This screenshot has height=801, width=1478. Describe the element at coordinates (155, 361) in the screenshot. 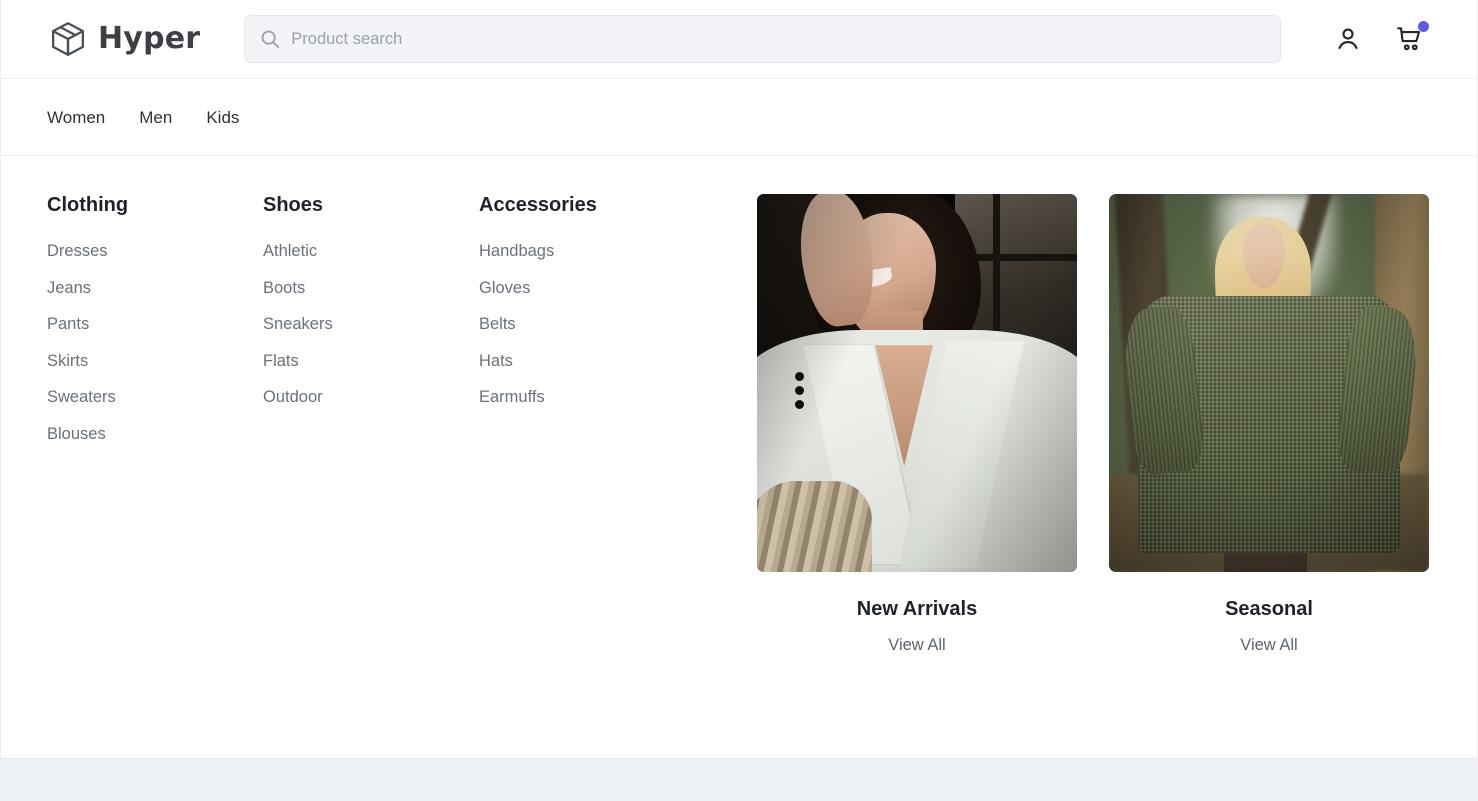

I see `menu-link-skirts: Skirts` at that location.